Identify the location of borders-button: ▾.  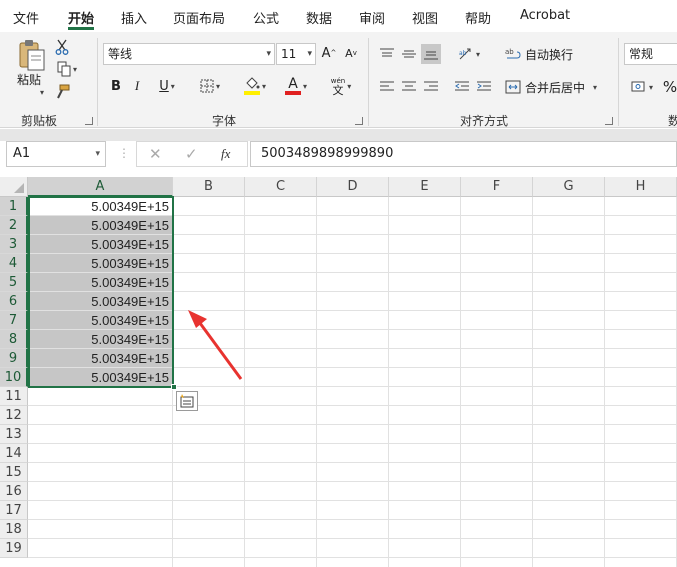
(210, 86).